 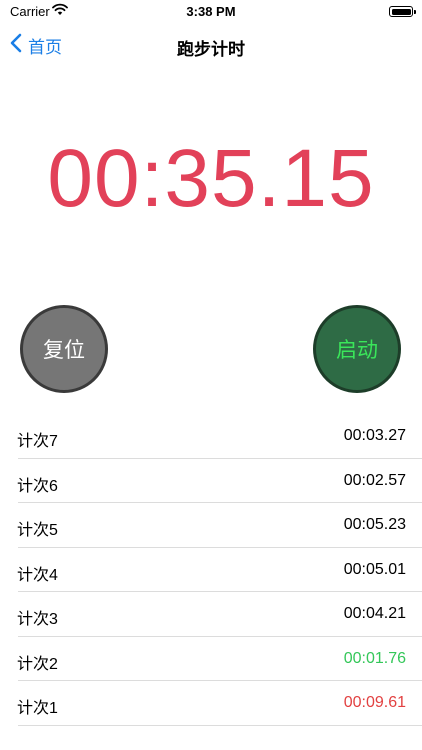 What do you see at coordinates (374, 524) in the screenshot?
I see `lap-time: 00:05.23` at bounding box center [374, 524].